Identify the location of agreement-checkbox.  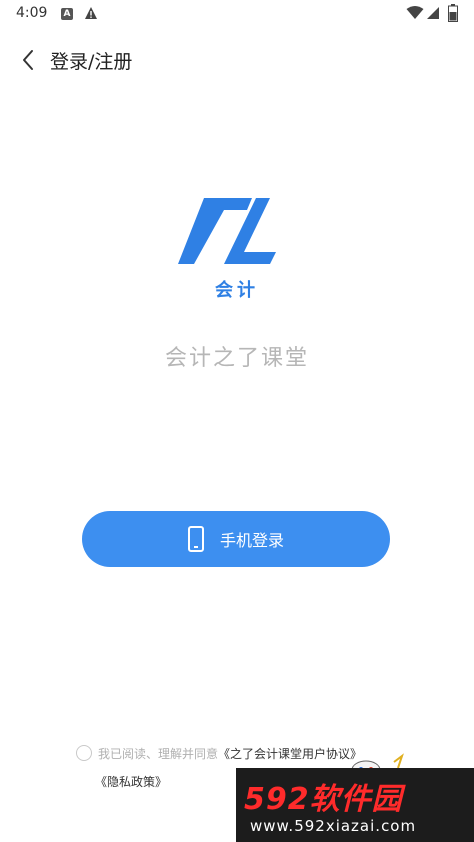
(84, 753).